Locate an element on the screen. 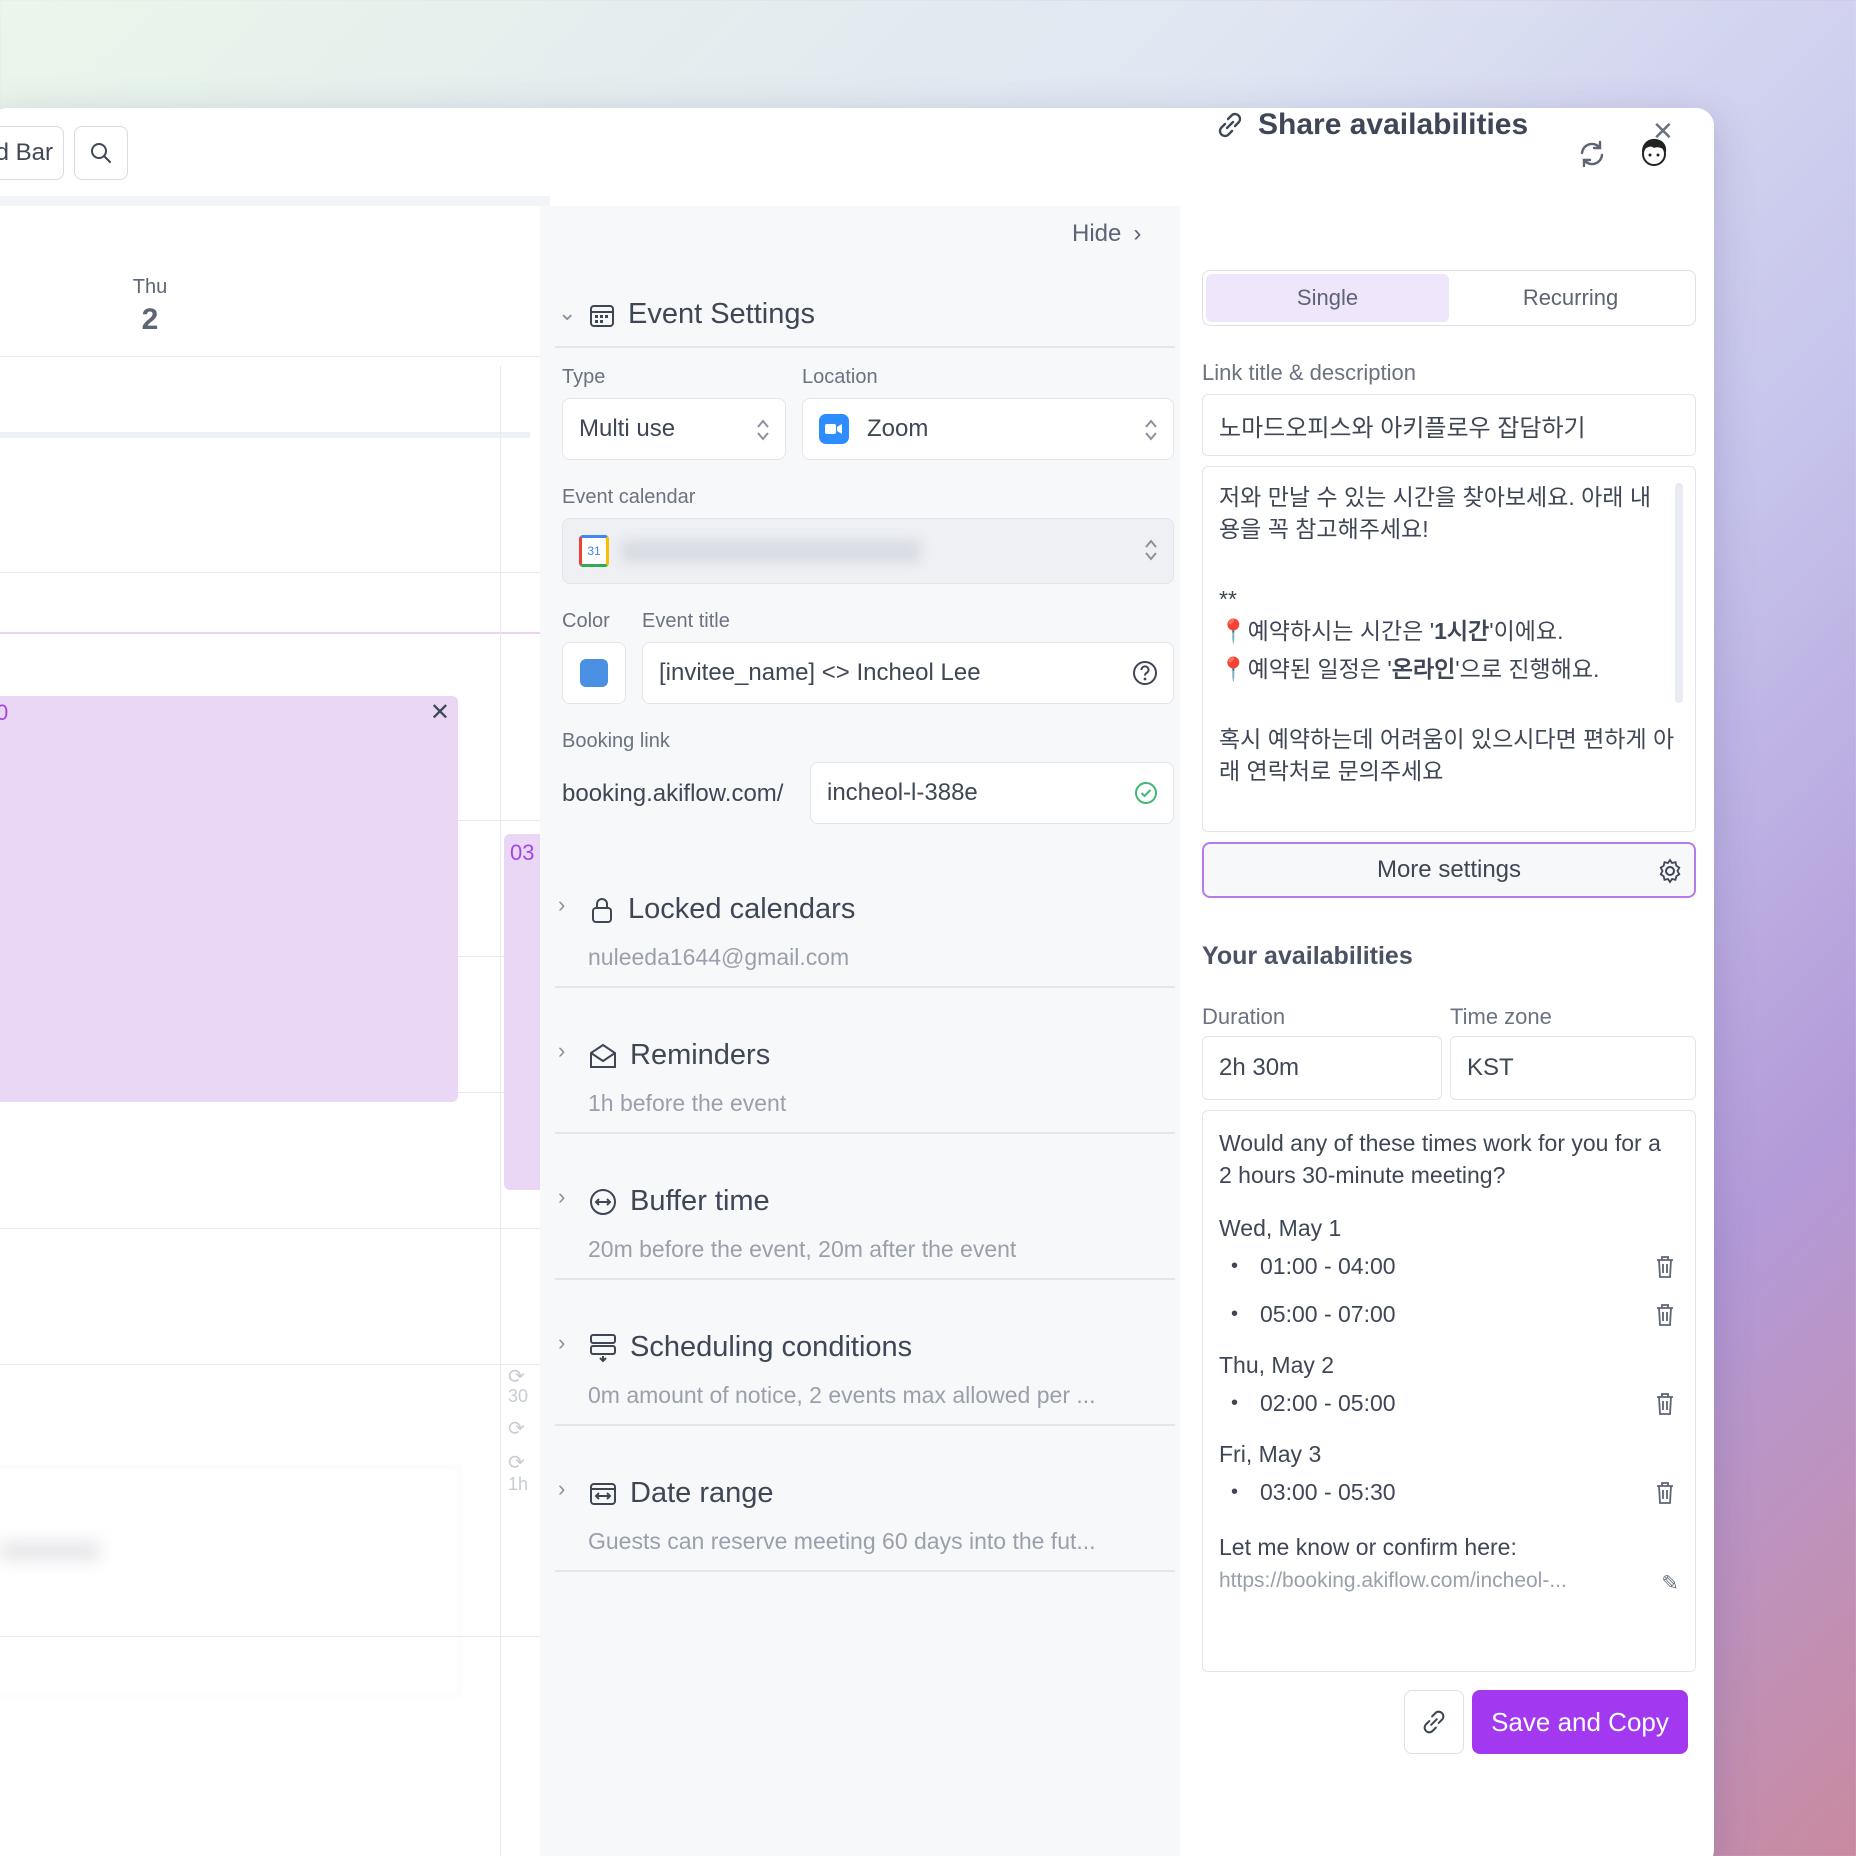  hide-button: Hide › is located at coordinates (1106, 234).